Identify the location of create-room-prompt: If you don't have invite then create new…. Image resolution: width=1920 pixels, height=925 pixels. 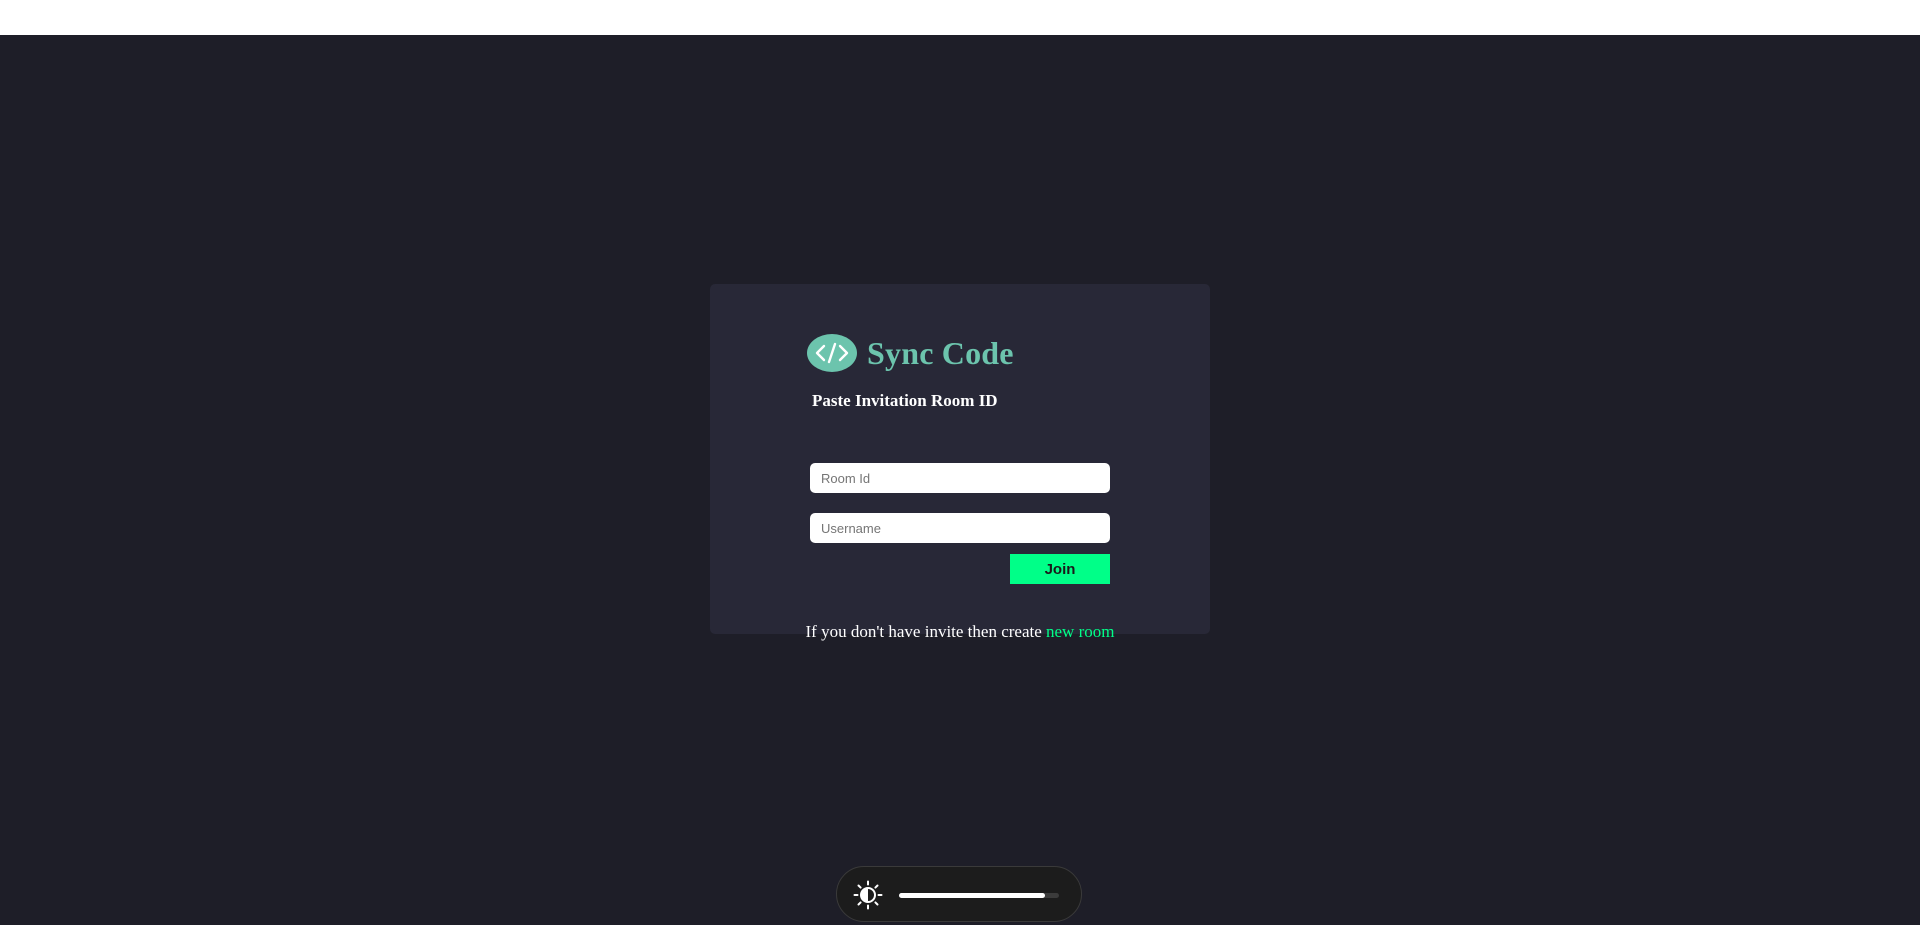
(960, 632).